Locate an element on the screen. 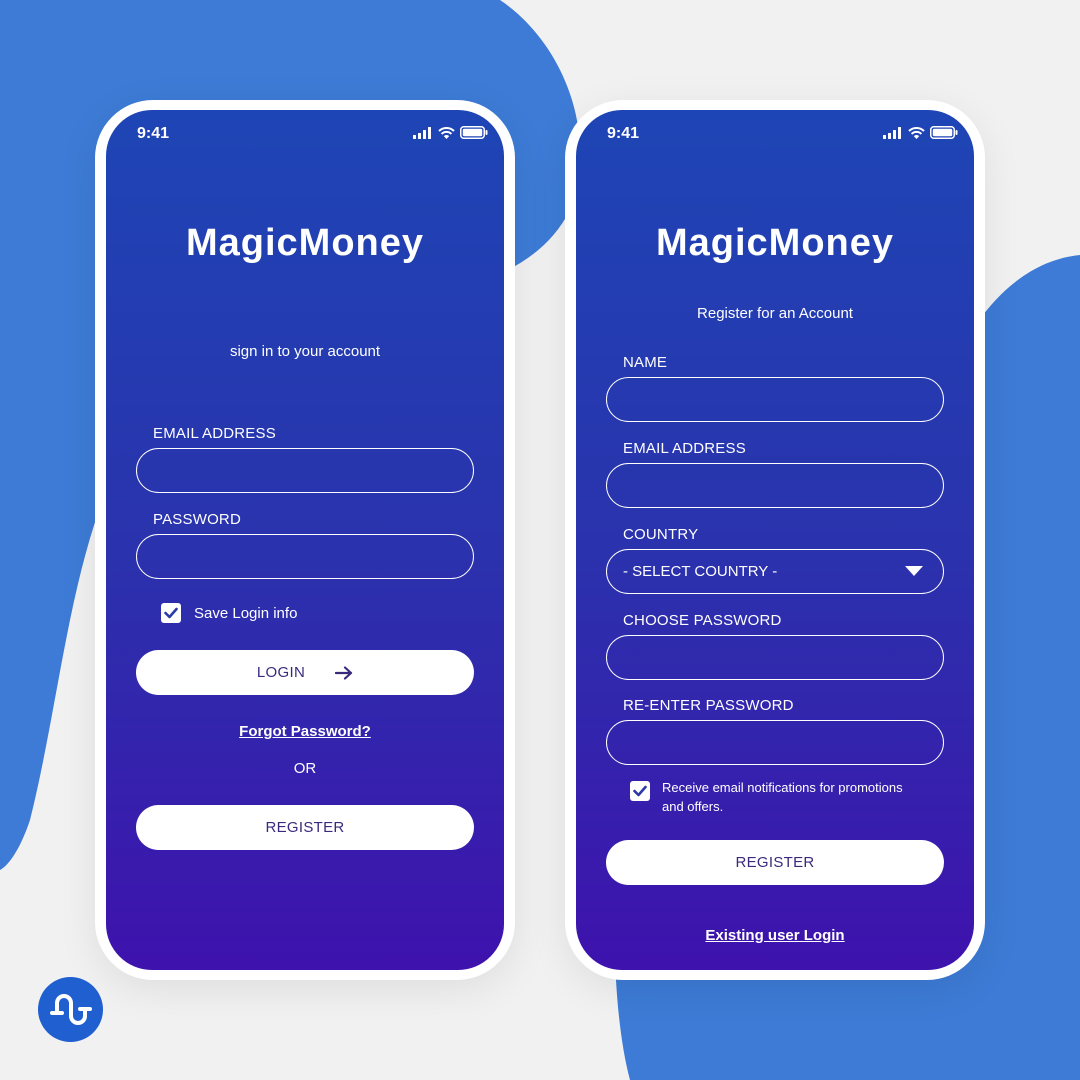 This screenshot has width=1080, height=1080. choose-password-label: CHOOSE PASSWORD is located at coordinates (702, 620).